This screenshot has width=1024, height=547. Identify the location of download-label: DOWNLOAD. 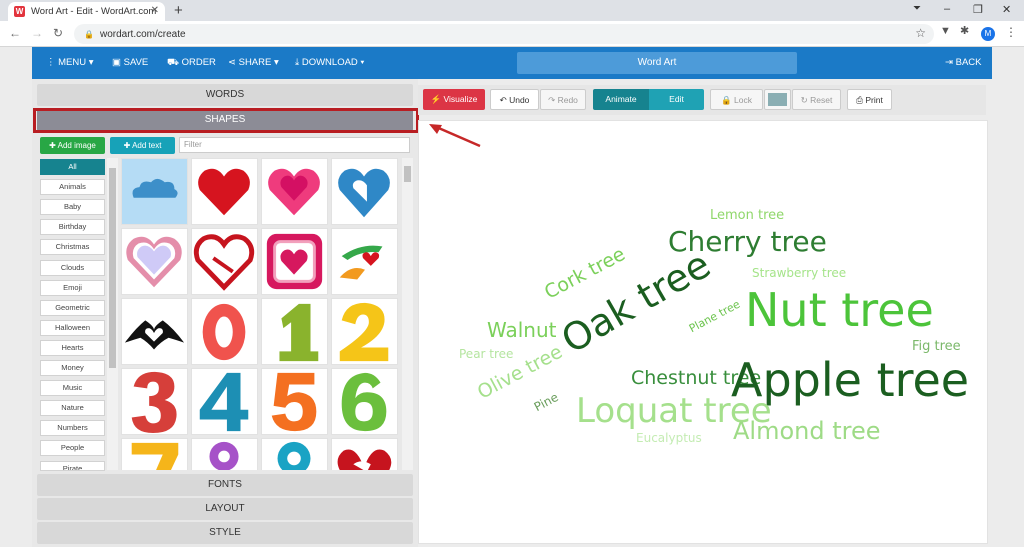
(329, 62).